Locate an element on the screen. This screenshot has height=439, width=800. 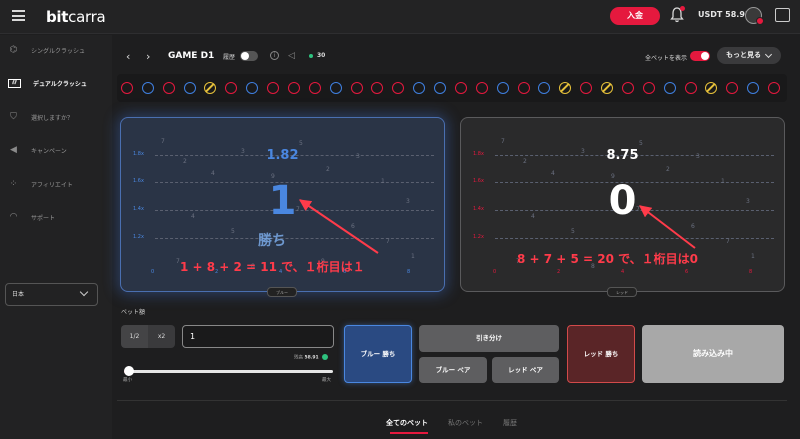
sidebar-item-label: デュアルクラッシュ is located at coordinates (60, 84).